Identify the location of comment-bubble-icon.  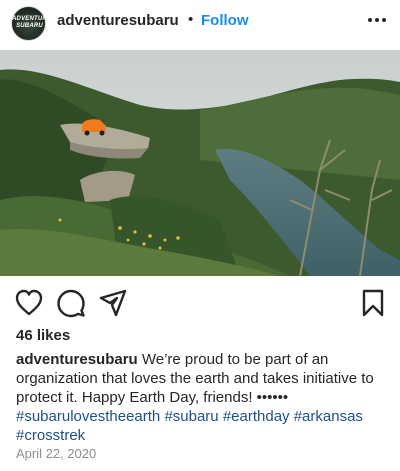
(71, 303).